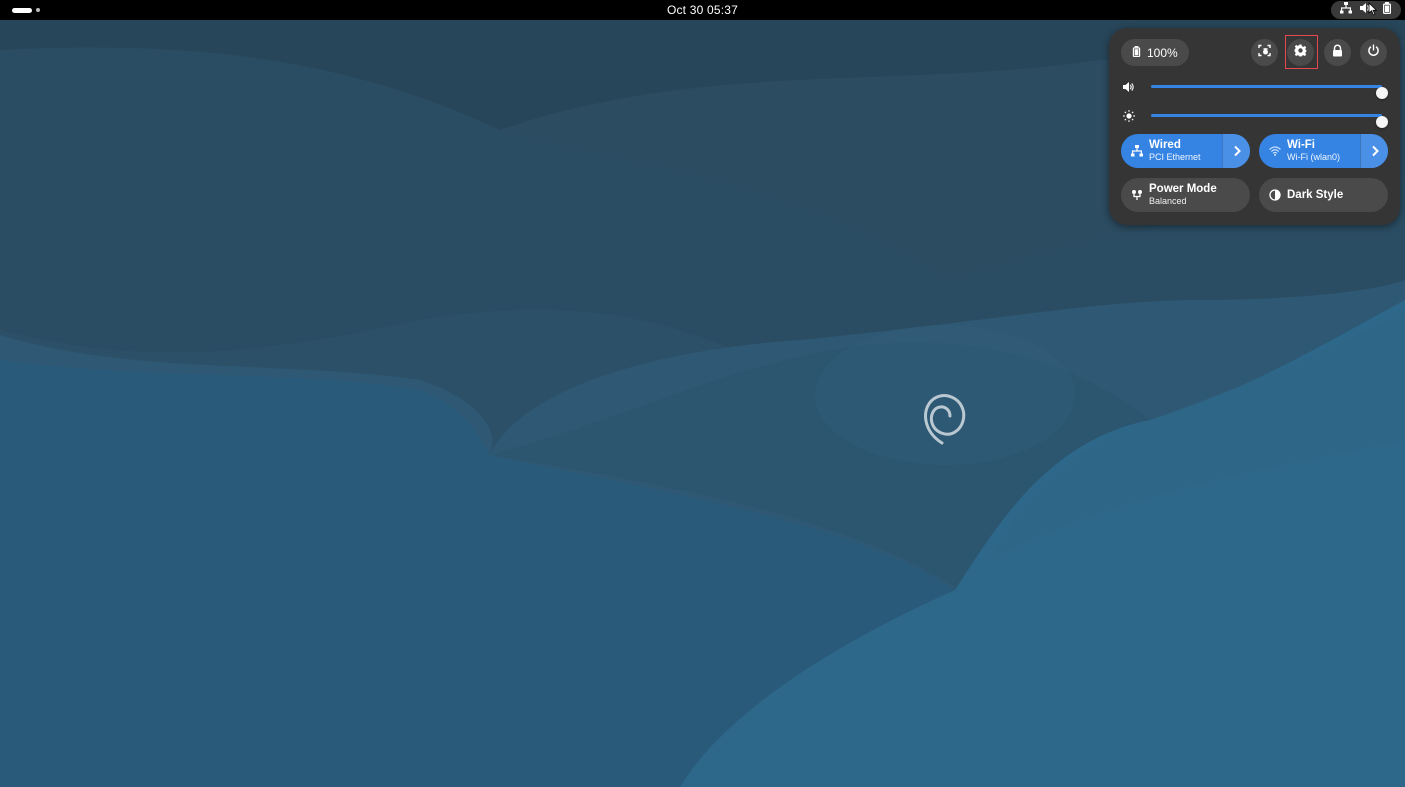 Image resolution: width=1405 pixels, height=787 pixels. I want to click on wired-toggle-main: Wired PCI Ethernet, so click(1171, 151).